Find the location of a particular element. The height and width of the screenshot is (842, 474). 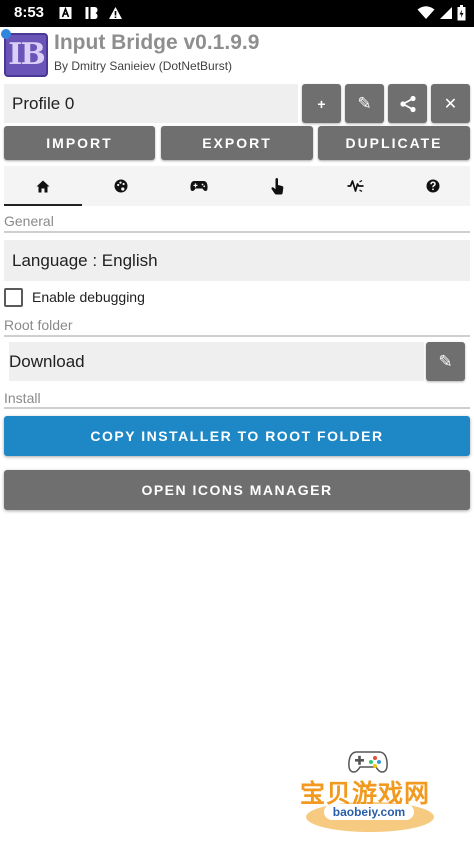

import-button: IMPORT is located at coordinates (79, 143).